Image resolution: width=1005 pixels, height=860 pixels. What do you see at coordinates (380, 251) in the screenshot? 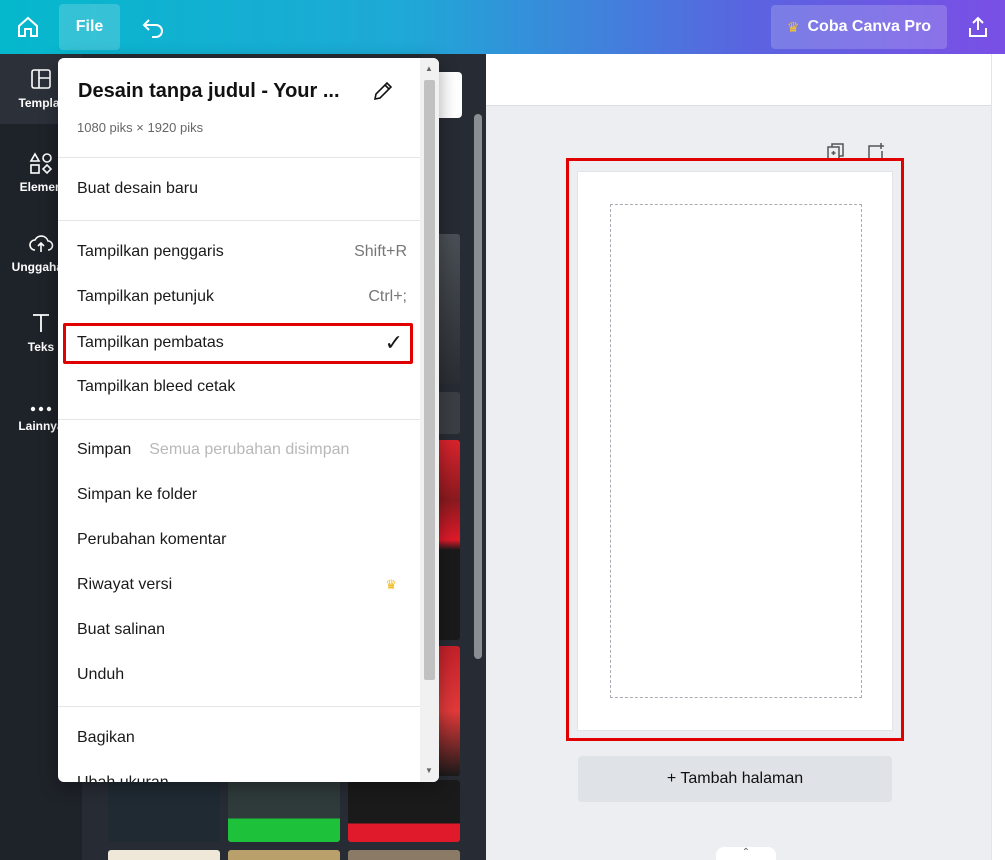
I see `shortcut-label: Shift+R` at bounding box center [380, 251].